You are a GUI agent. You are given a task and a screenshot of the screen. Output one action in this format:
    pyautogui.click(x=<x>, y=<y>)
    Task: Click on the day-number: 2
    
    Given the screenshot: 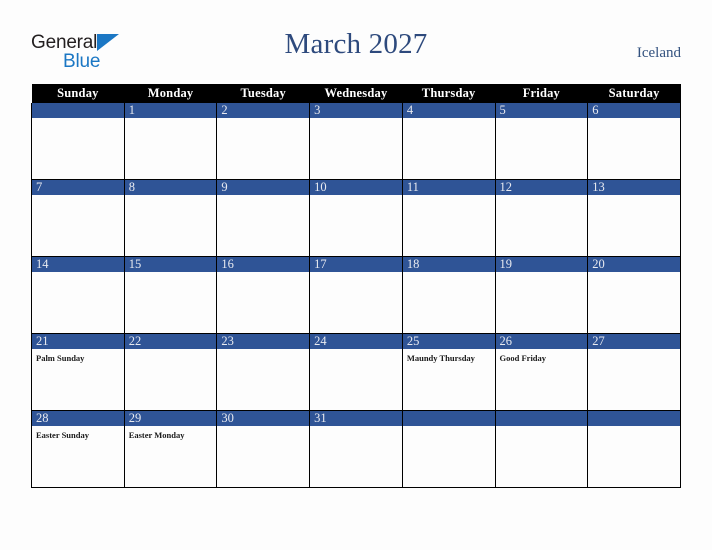 What is the action you would take?
    pyautogui.click(x=263, y=110)
    